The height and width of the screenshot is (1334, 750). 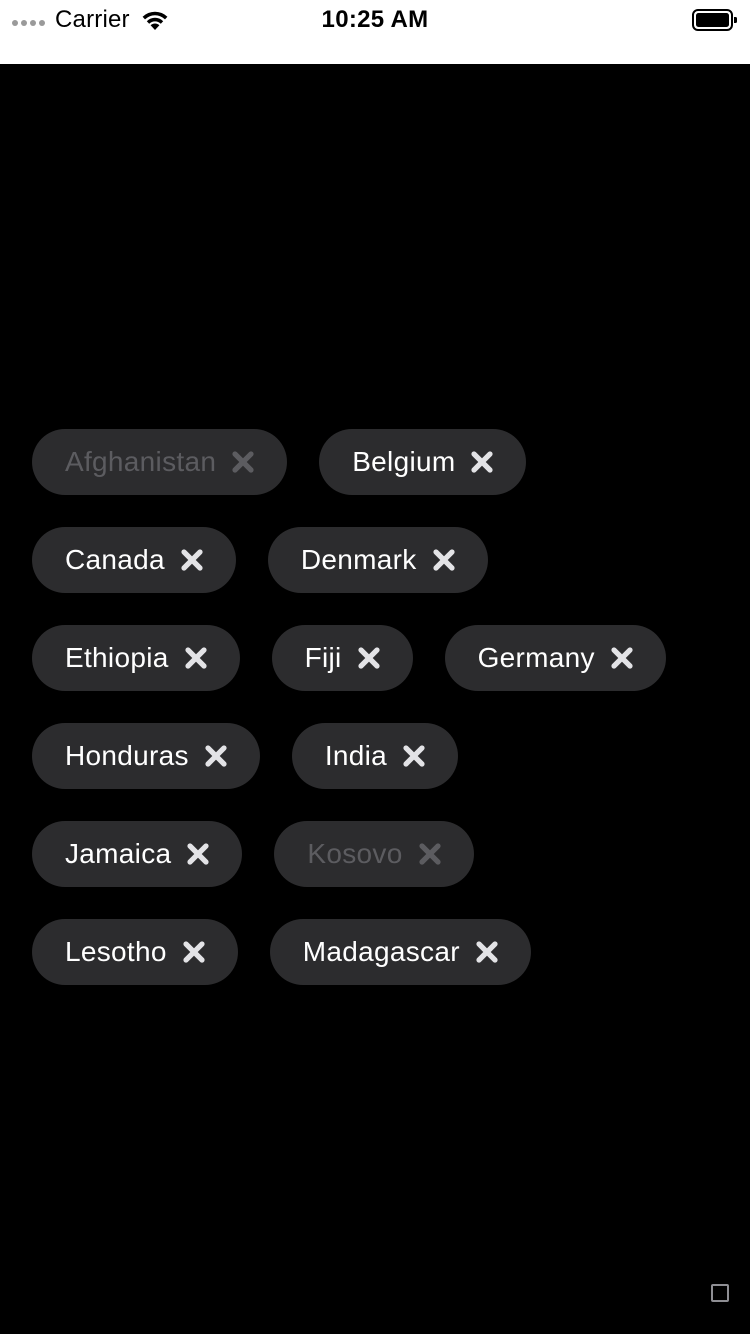 What do you see at coordinates (356, 755) in the screenshot?
I see `chip-label: India` at bounding box center [356, 755].